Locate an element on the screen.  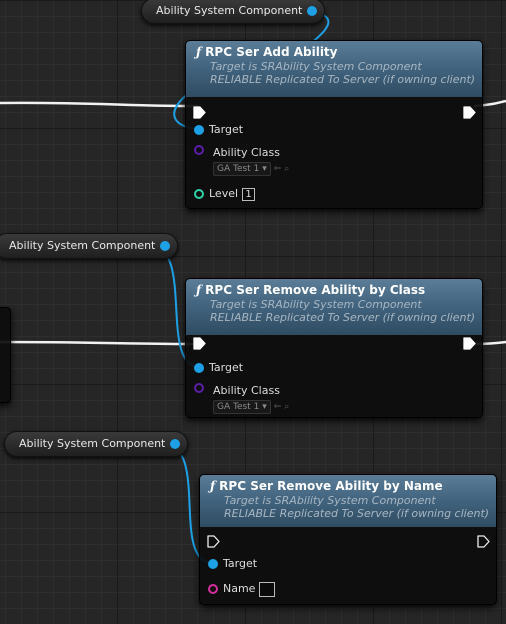
ability-system-component-variable-2: Ability System Component is located at coordinates (89, 246).